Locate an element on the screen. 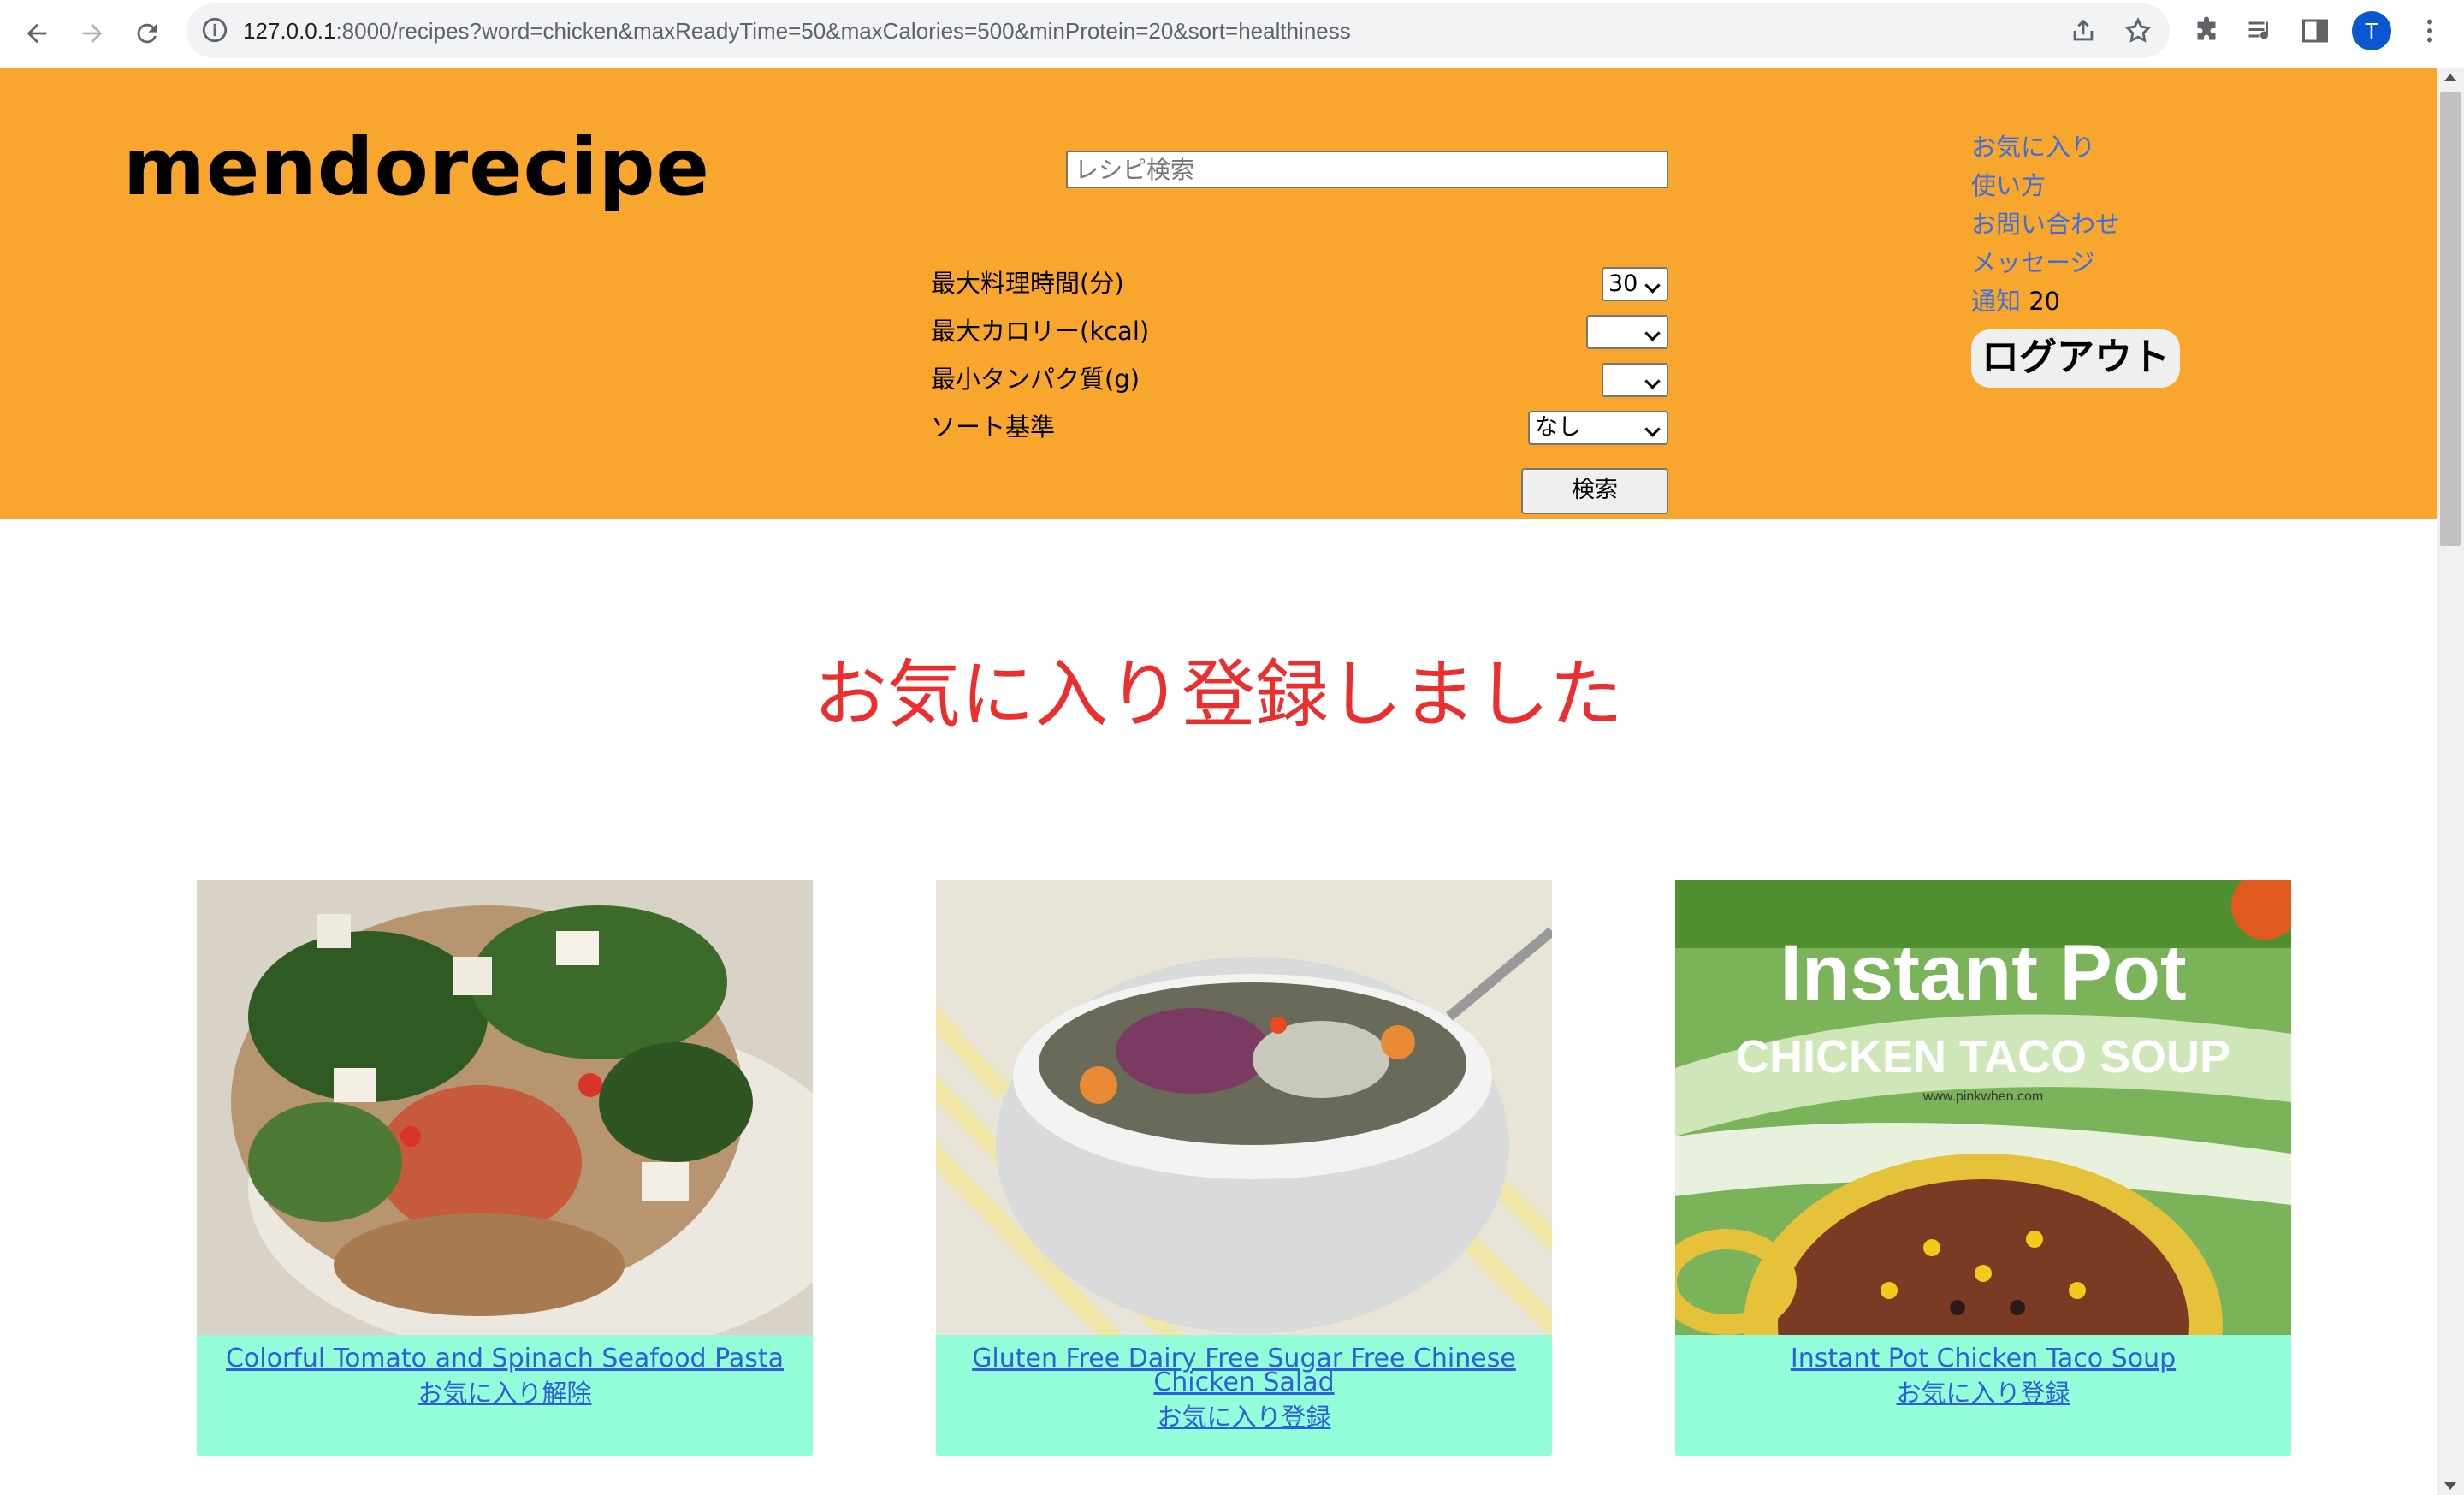 The image size is (2464, 1495). min-protein-select is located at coordinates (1635, 380).